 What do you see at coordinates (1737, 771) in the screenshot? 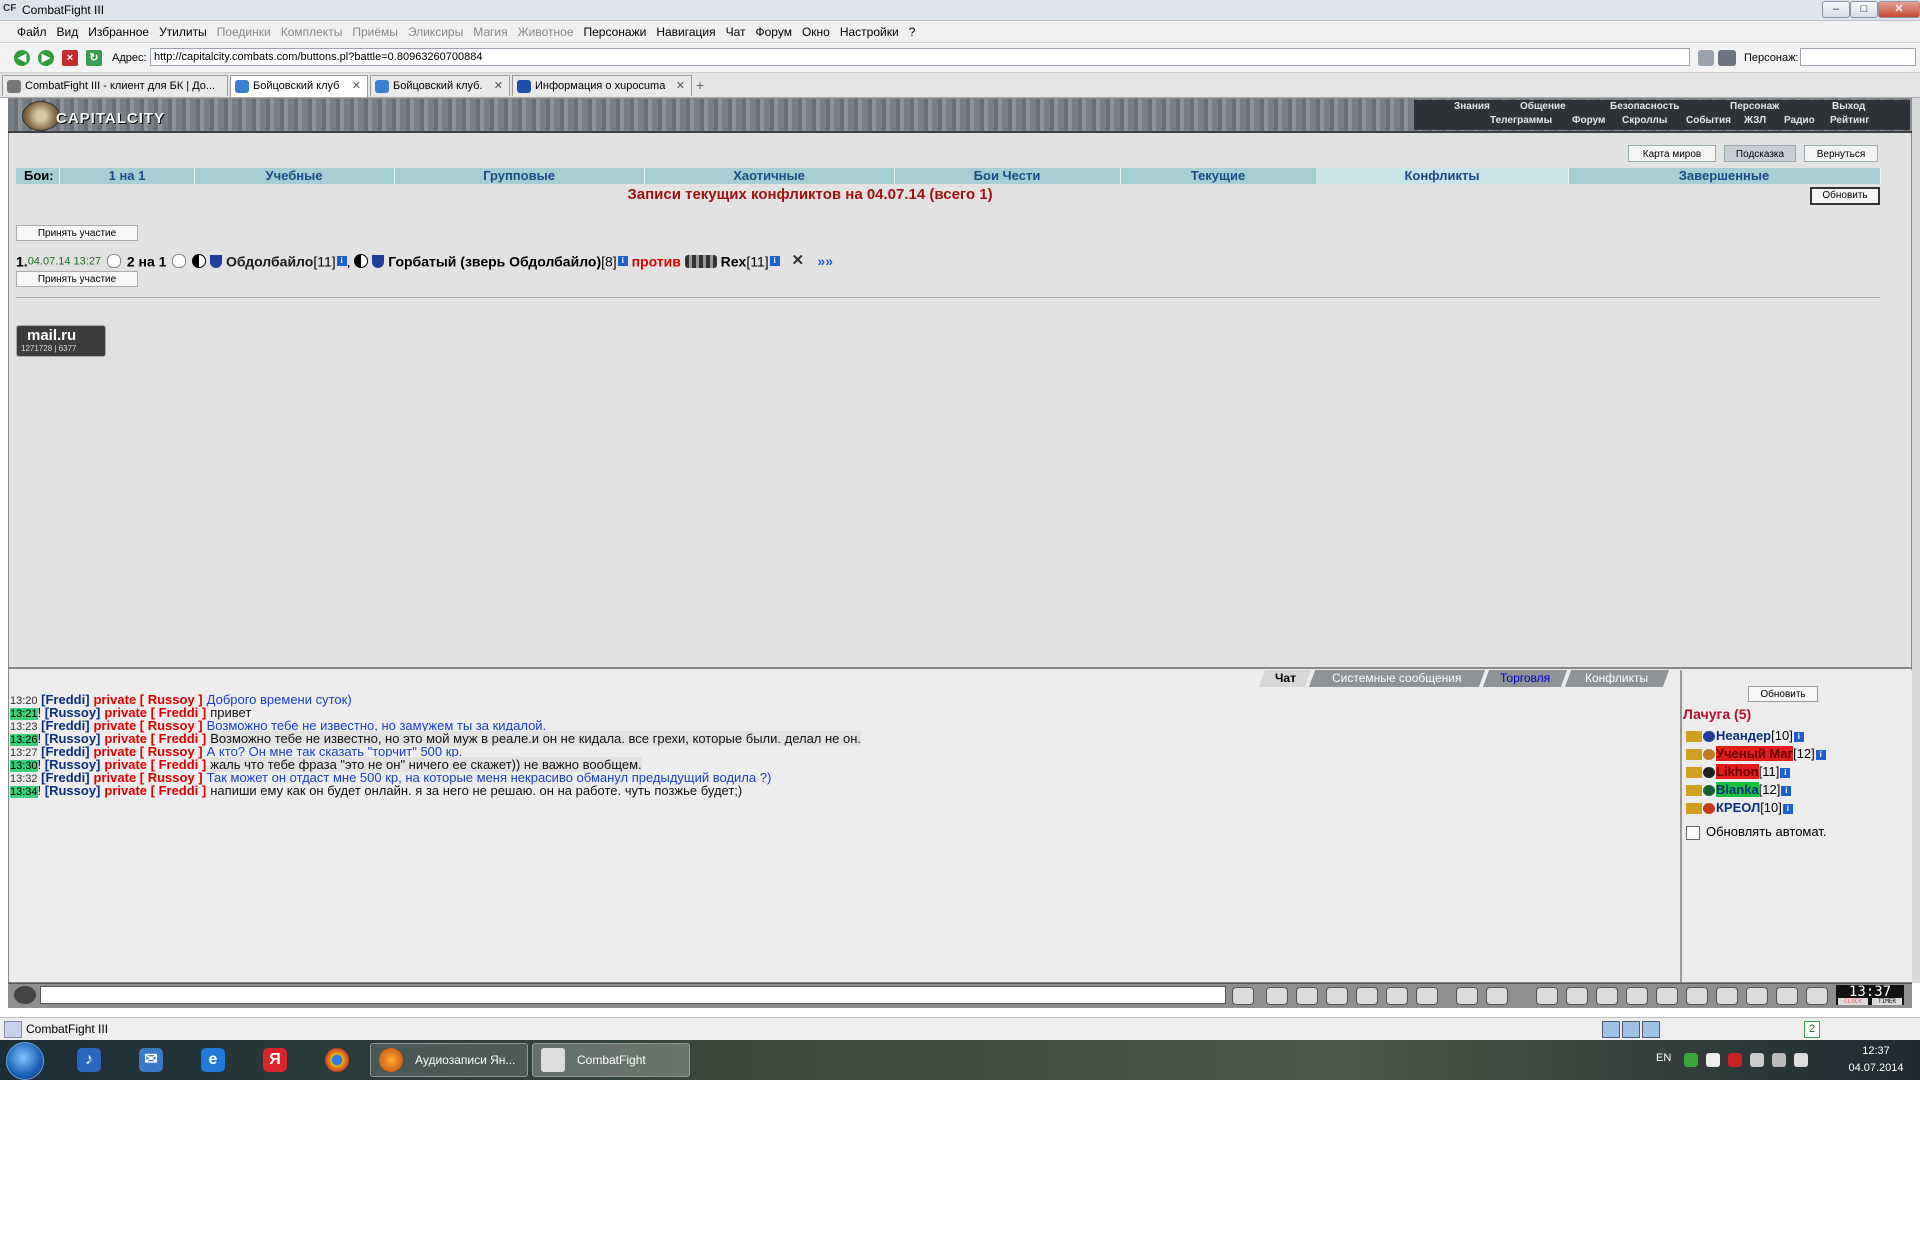
I see `user-name: Likhon` at bounding box center [1737, 771].